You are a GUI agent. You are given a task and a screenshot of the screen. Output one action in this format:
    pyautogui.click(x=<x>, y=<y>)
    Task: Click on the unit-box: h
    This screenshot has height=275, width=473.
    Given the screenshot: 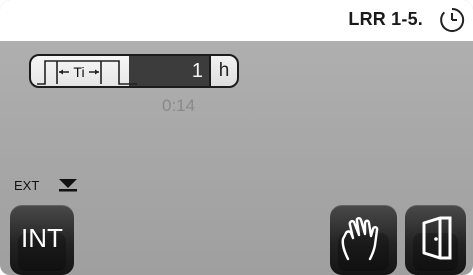 What is the action you would take?
    pyautogui.click(x=223, y=71)
    